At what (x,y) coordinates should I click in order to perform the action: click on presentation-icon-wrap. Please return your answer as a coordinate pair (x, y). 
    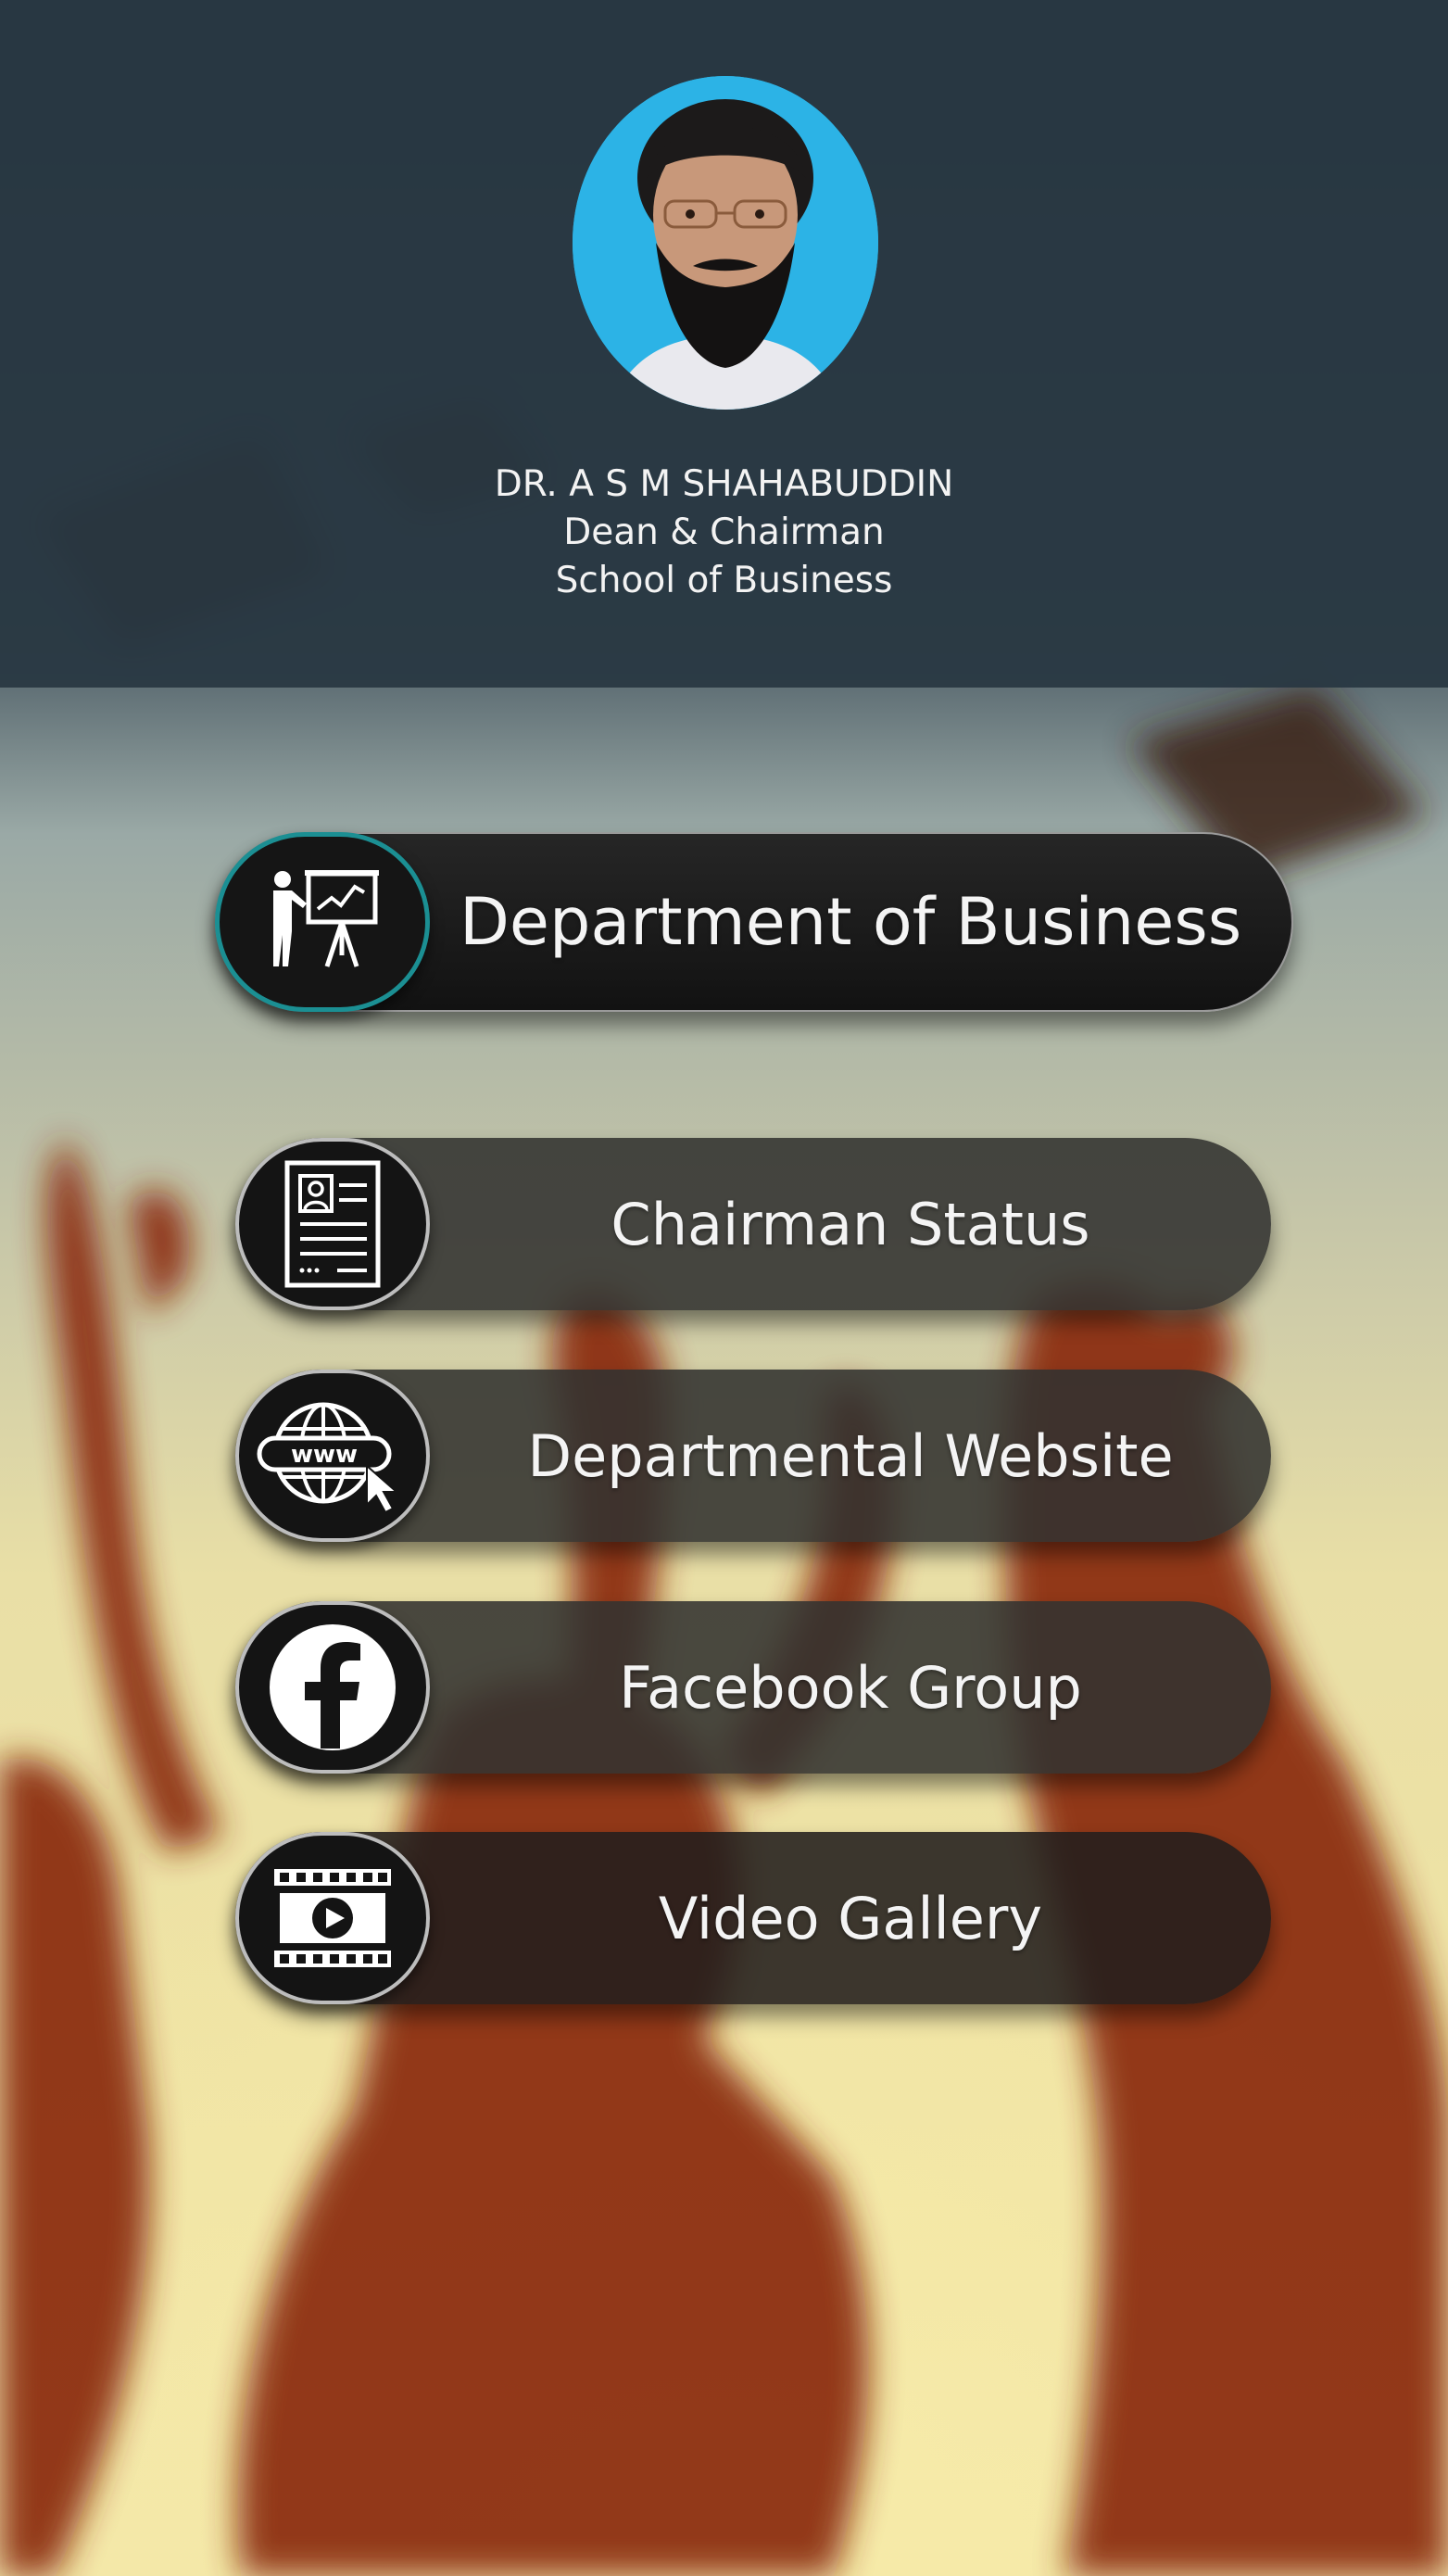
    Looking at the image, I should click on (322, 922).